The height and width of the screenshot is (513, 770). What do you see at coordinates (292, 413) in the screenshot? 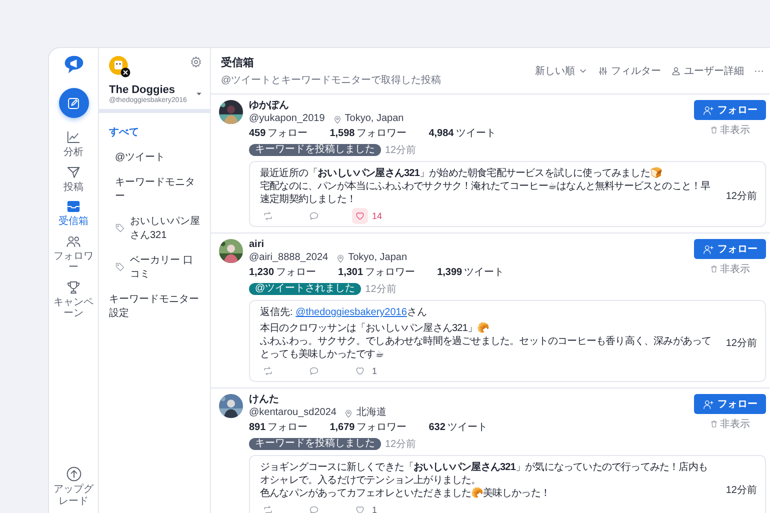
I see `user-handle: @kentarou_sd2024` at bounding box center [292, 413].